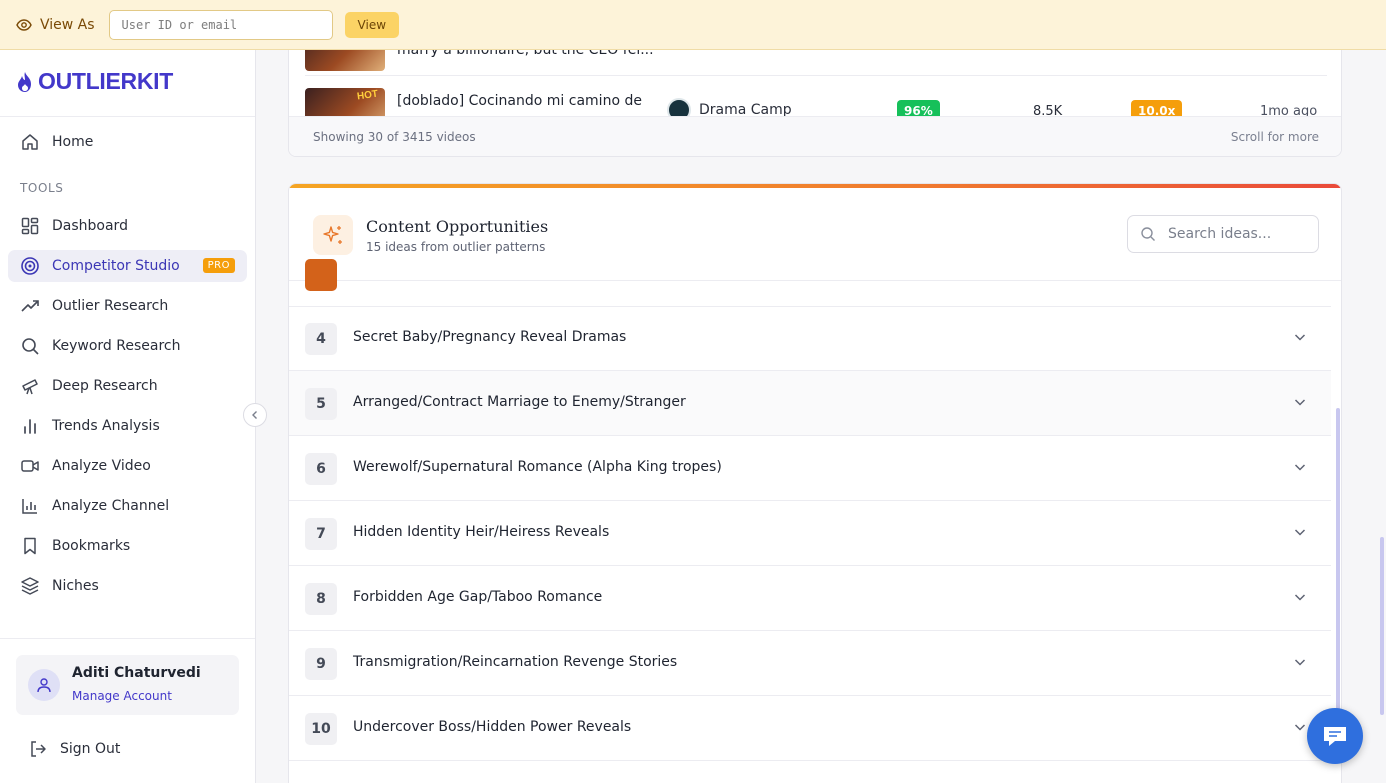 This screenshot has width=1386, height=783. I want to click on logo-text: OUTLIERKIT, so click(105, 81).